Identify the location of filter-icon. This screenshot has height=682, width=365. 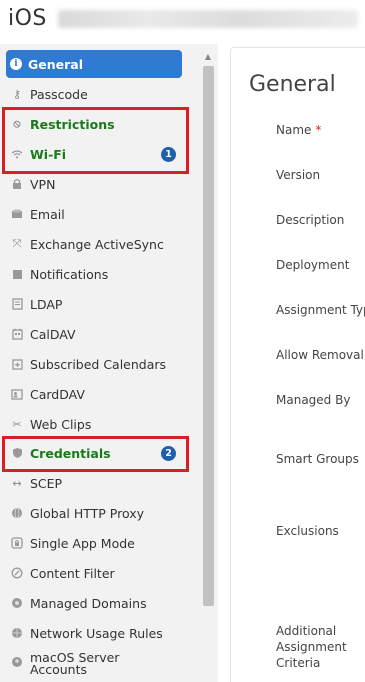
(17, 573).